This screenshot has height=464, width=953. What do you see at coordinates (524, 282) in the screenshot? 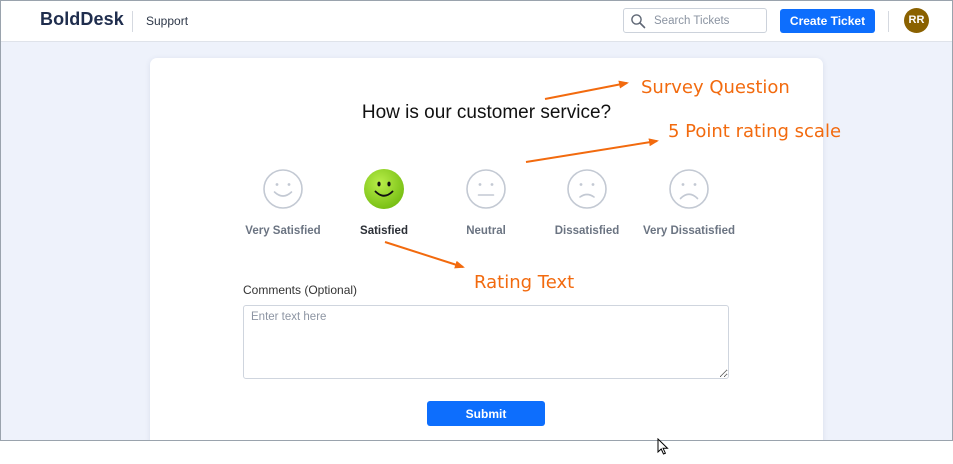
I see `annotation-rating-text: Rating Text` at bounding box center [524, 282].